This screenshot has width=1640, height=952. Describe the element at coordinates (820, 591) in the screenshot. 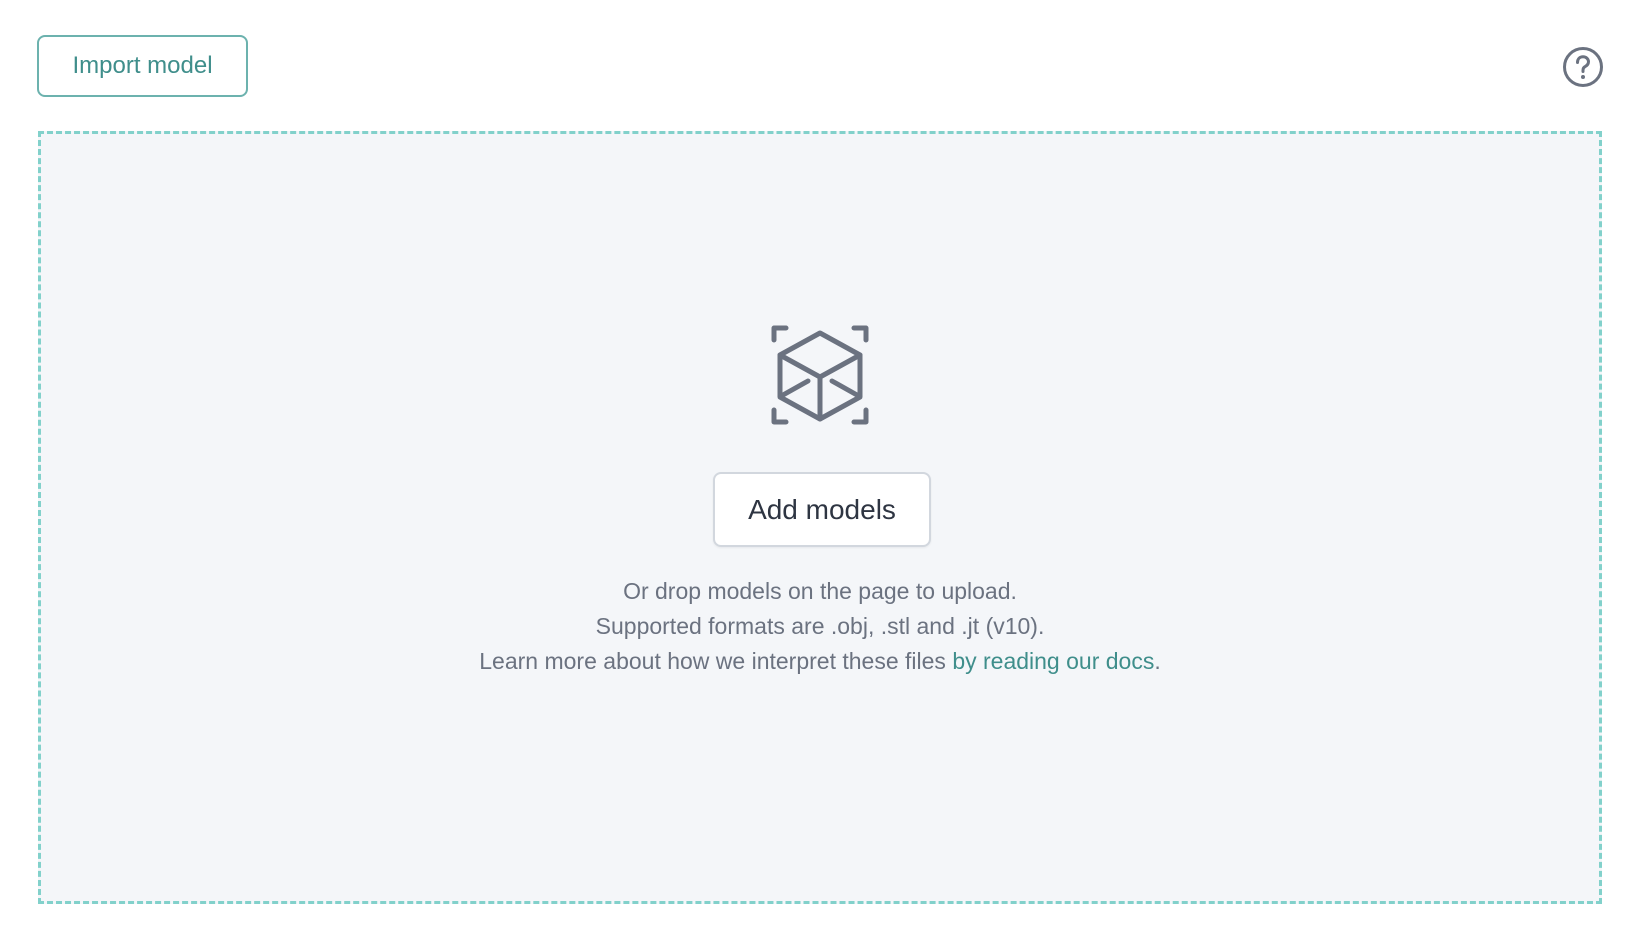

I see `drop-hint-text: Or drop models on the page to upload.` at that location.